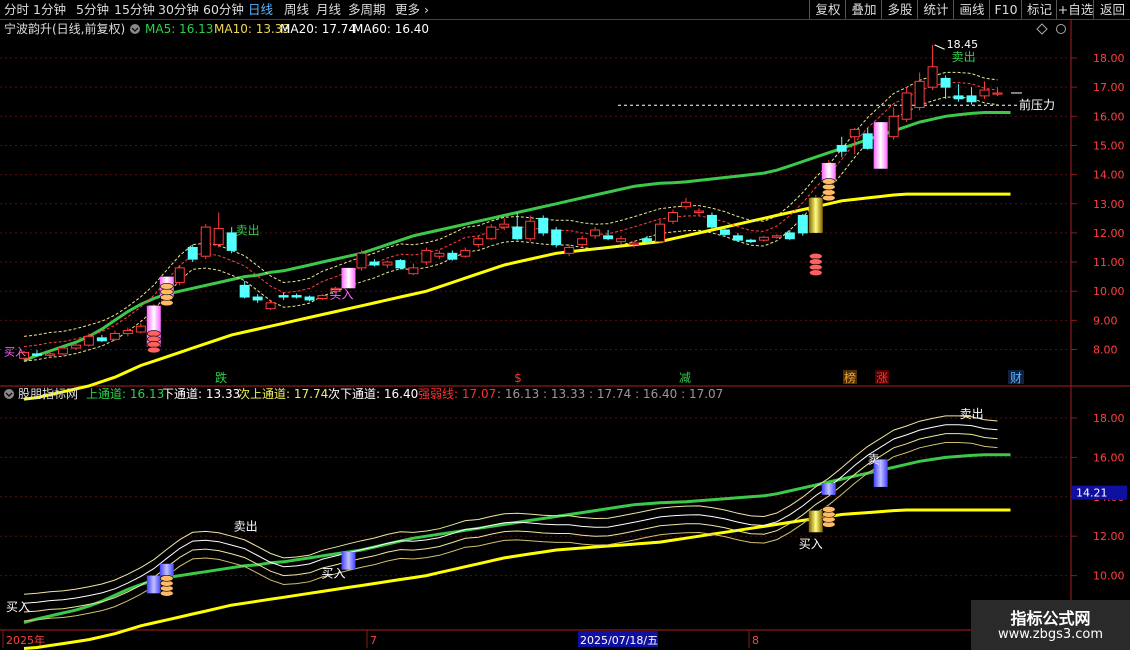 This screenshot has width=1130, height=650. Describe the element at coordinates (755, 640) in the screenshot. I see `time-axis-label: 8` at that location.